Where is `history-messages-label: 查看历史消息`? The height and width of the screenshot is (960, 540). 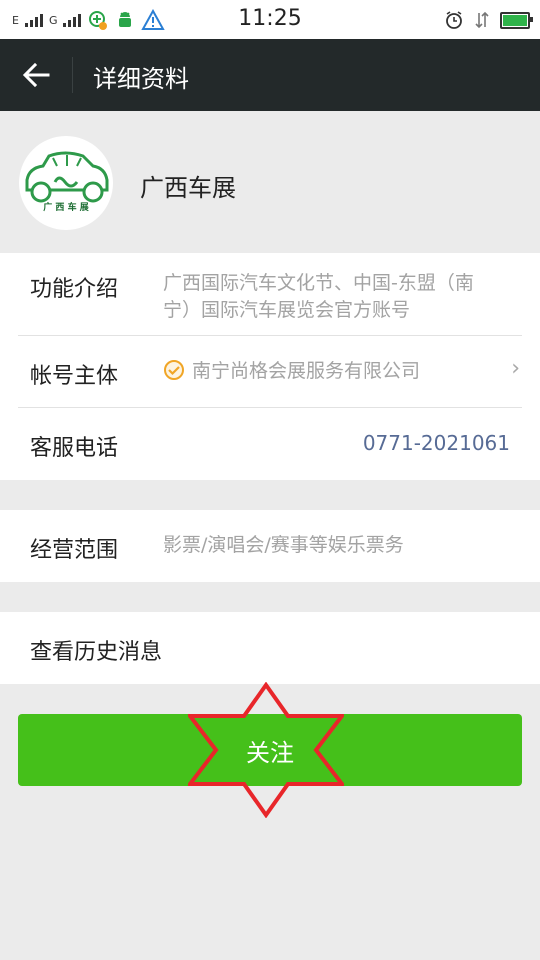
history-messages-label: 查看历史消息 is located at coordinates (96, 652).